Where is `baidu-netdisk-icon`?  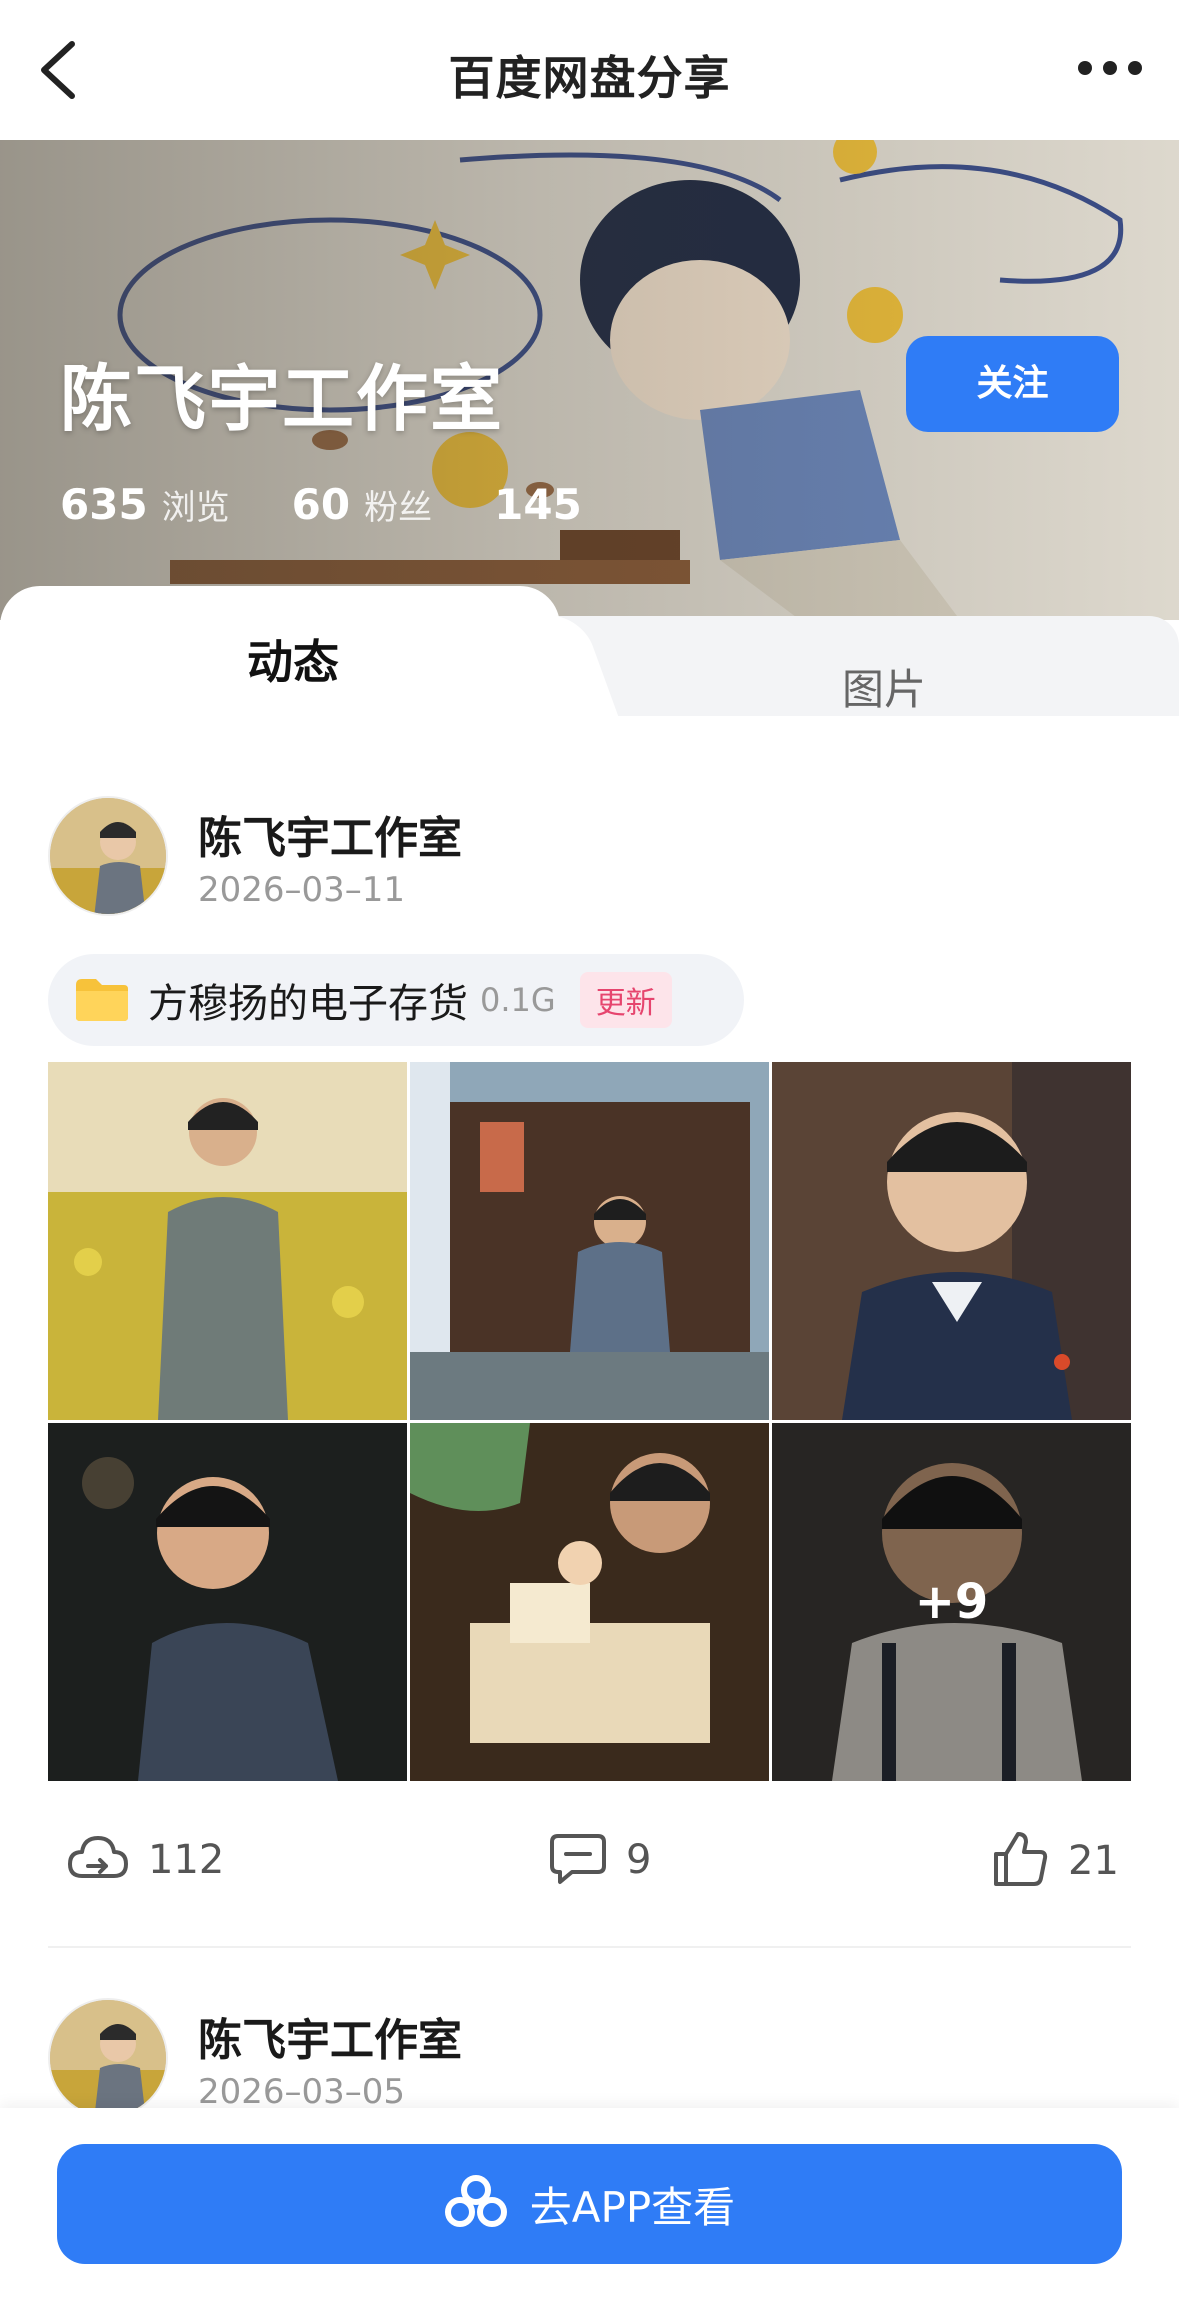
baidu-netdisk-icon is located at coordinates (476, 2204).